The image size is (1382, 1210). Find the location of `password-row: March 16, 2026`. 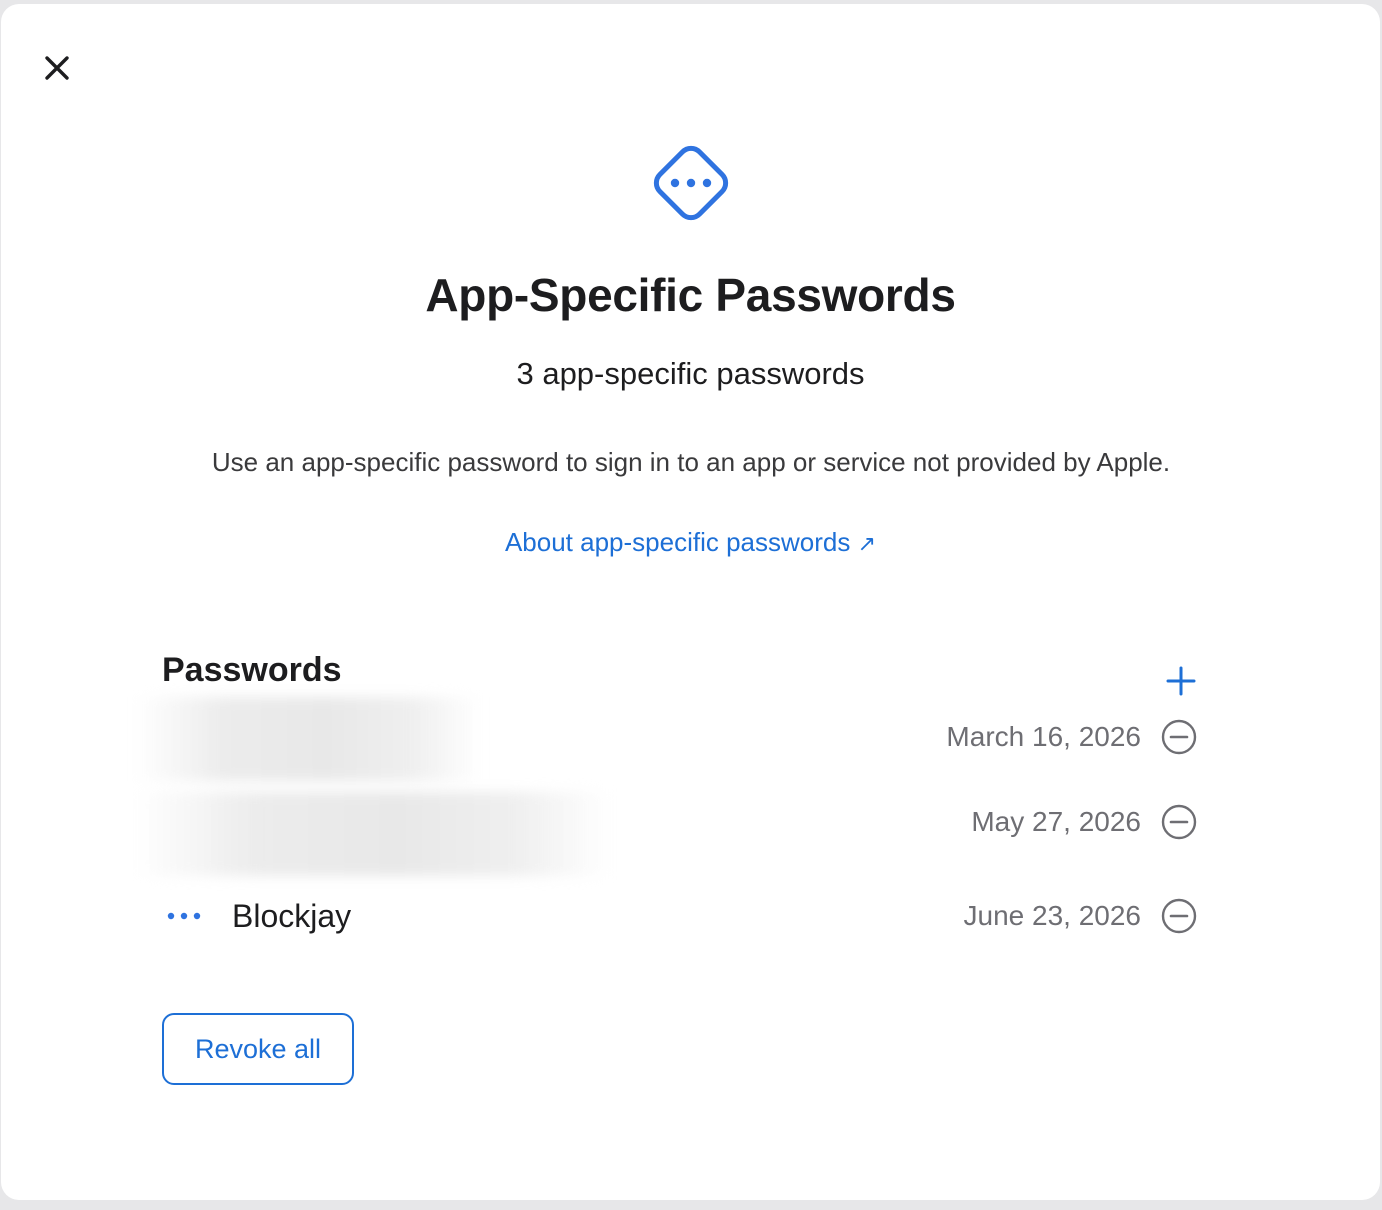

password-row: March 16, 2026 is located at coordinates (676, 739).